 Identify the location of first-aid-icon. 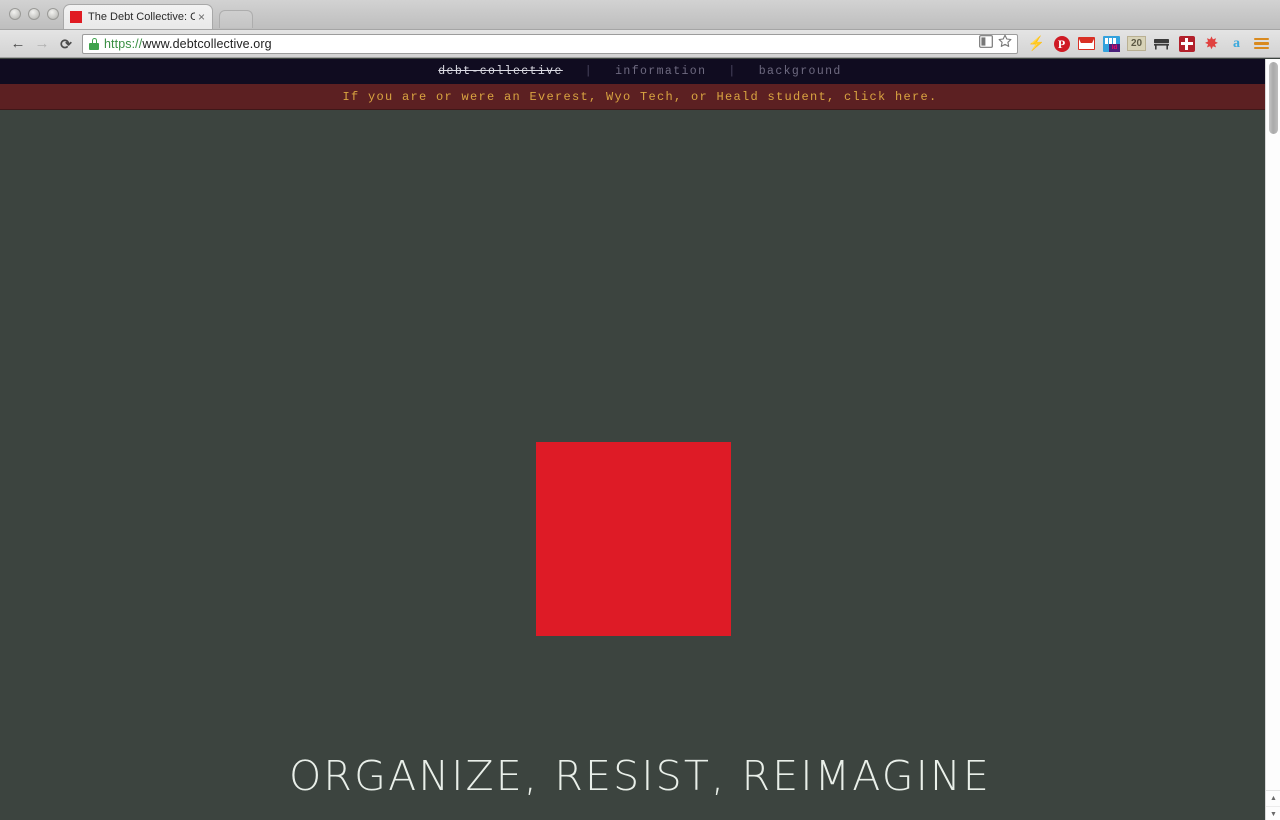
(1186, 44).